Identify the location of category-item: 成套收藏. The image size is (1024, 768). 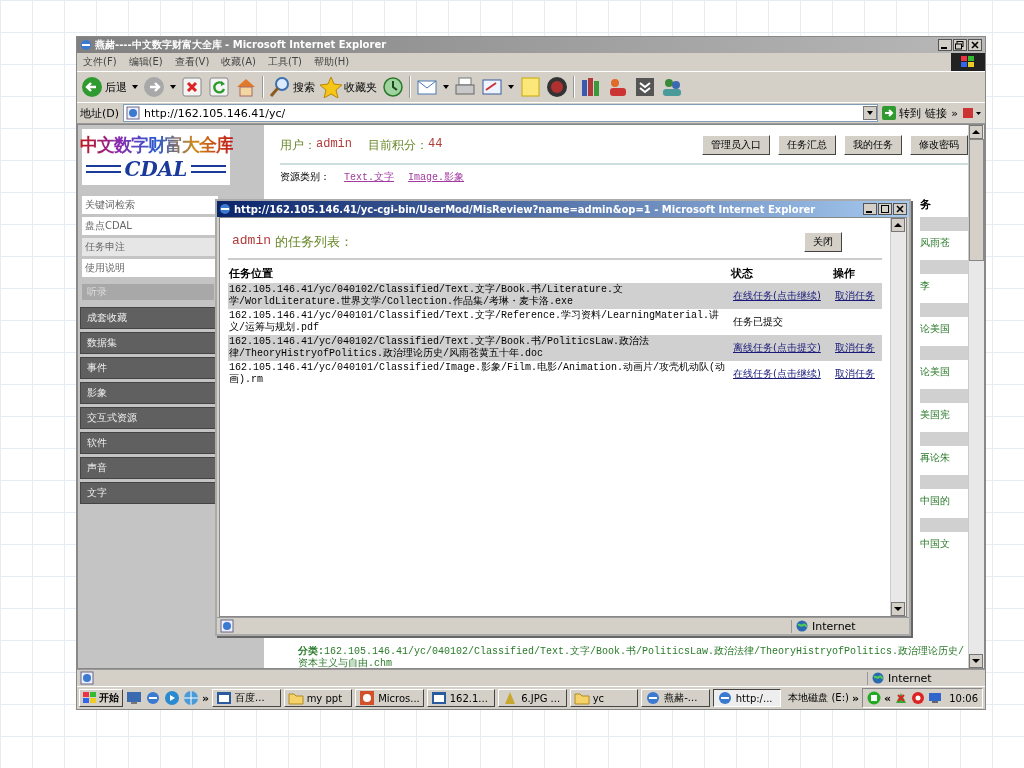
(149, 318).